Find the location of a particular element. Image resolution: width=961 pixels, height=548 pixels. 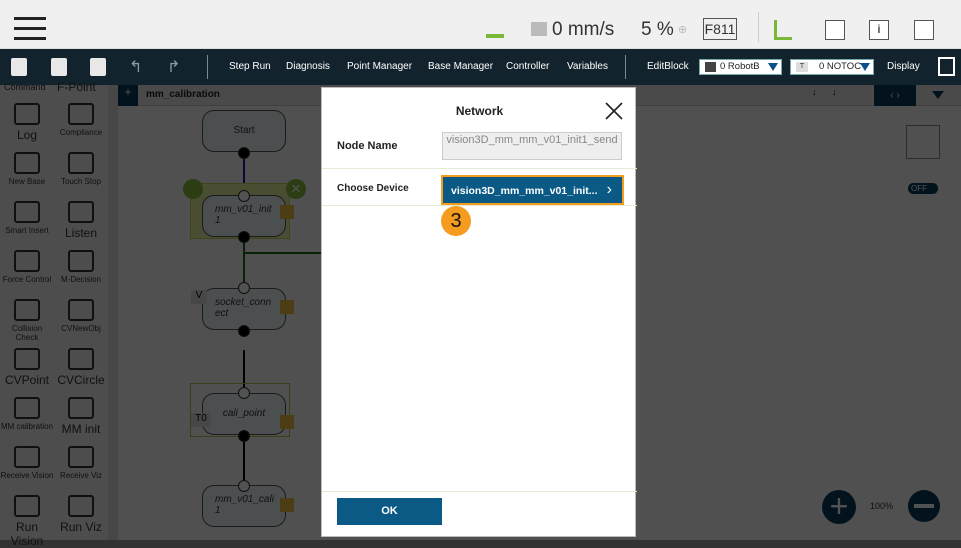

sidebar-item-mm-init: MM init is located at coordinates (81, 416).